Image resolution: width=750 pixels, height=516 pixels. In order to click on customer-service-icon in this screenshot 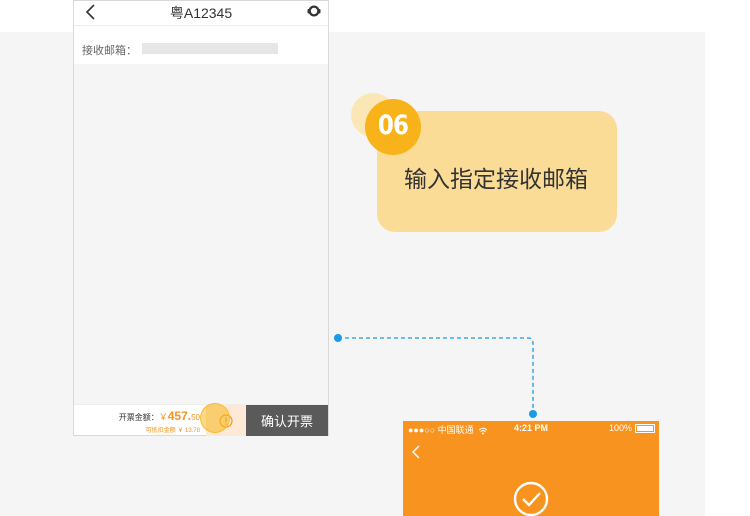, I will do `click(314, 11)`.